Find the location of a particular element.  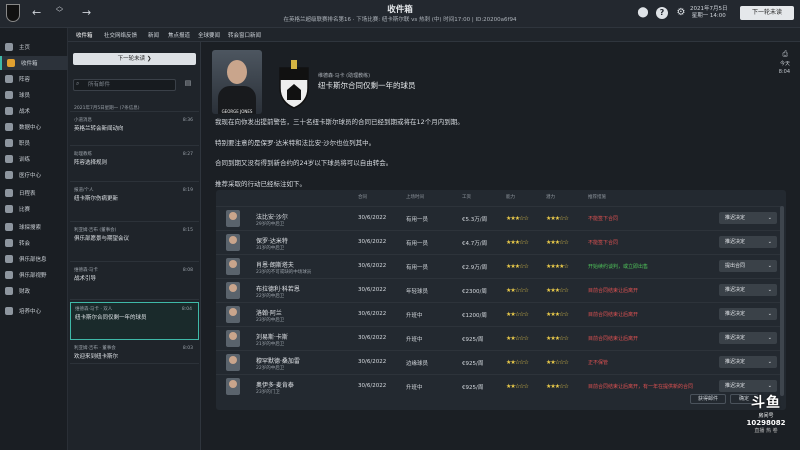

list-item: 利亚姆·吉布 (董事会) 俱乐部愿景与期望会议 8:15 is located at coordinates (134, 243).